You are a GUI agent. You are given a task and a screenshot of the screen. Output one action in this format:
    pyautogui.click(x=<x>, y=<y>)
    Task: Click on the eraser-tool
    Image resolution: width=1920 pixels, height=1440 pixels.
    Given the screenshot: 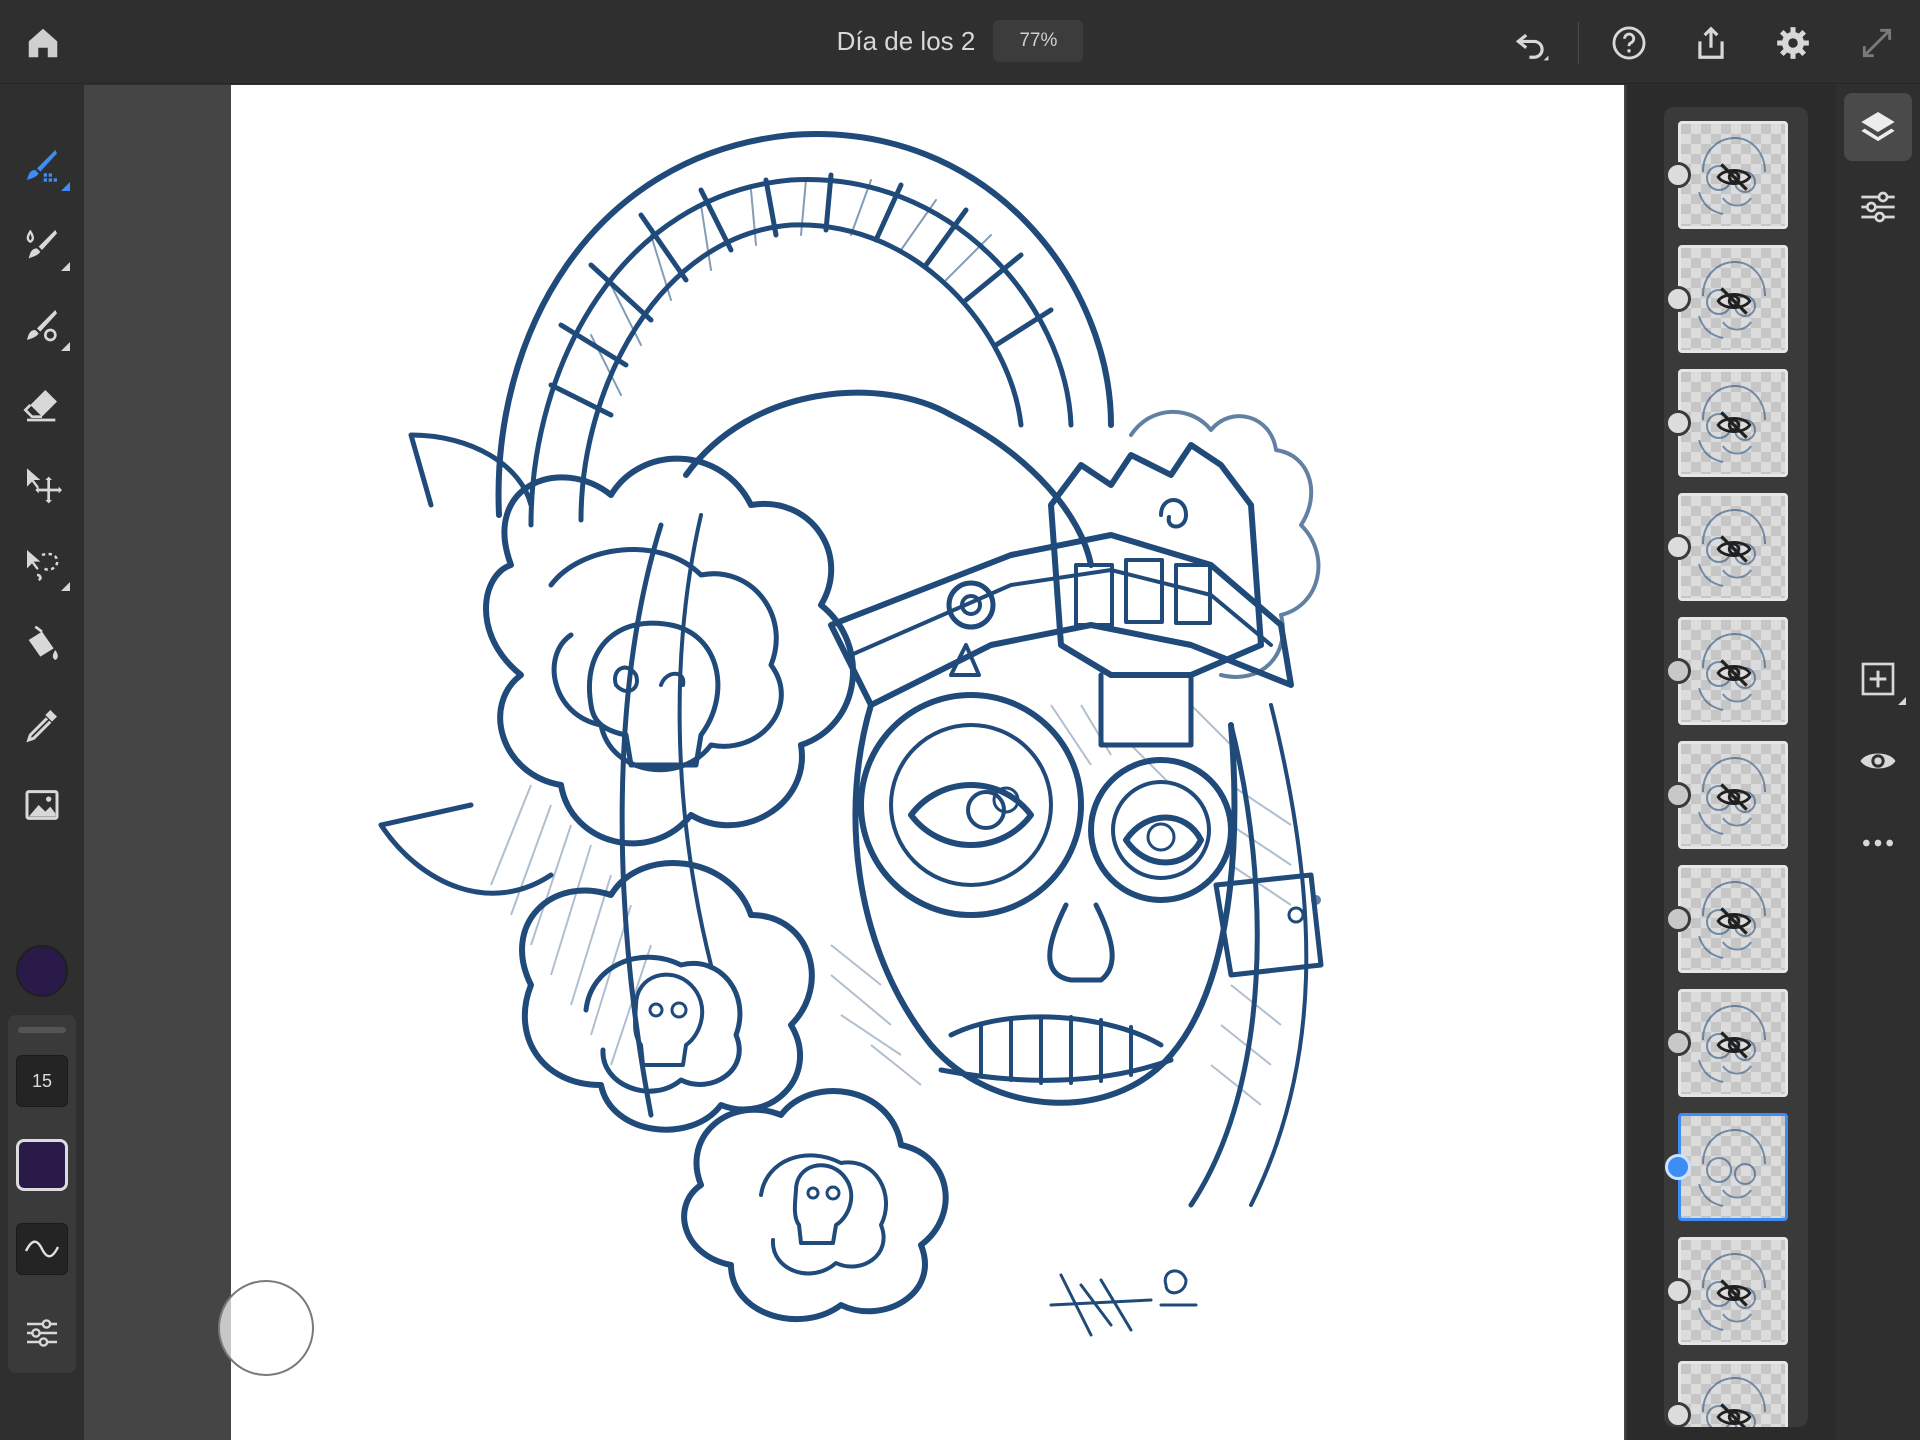 What is the action you would take?
    pyautogui.click(x=42, y=405)
    